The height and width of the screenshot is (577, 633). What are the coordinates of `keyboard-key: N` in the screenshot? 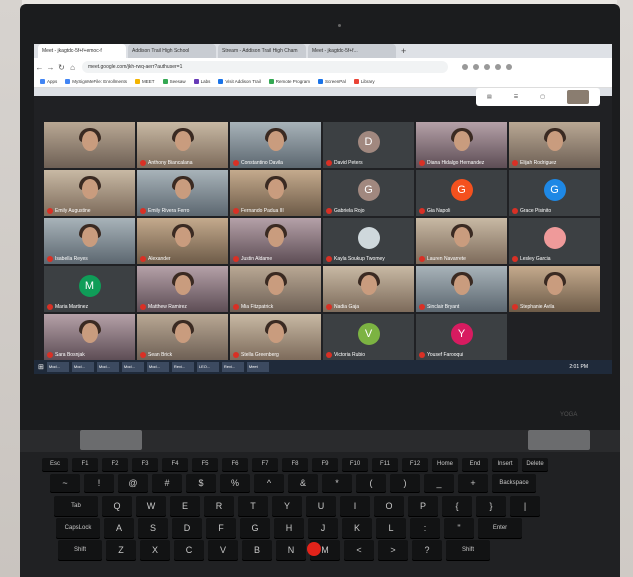 It's located at (291, 550).